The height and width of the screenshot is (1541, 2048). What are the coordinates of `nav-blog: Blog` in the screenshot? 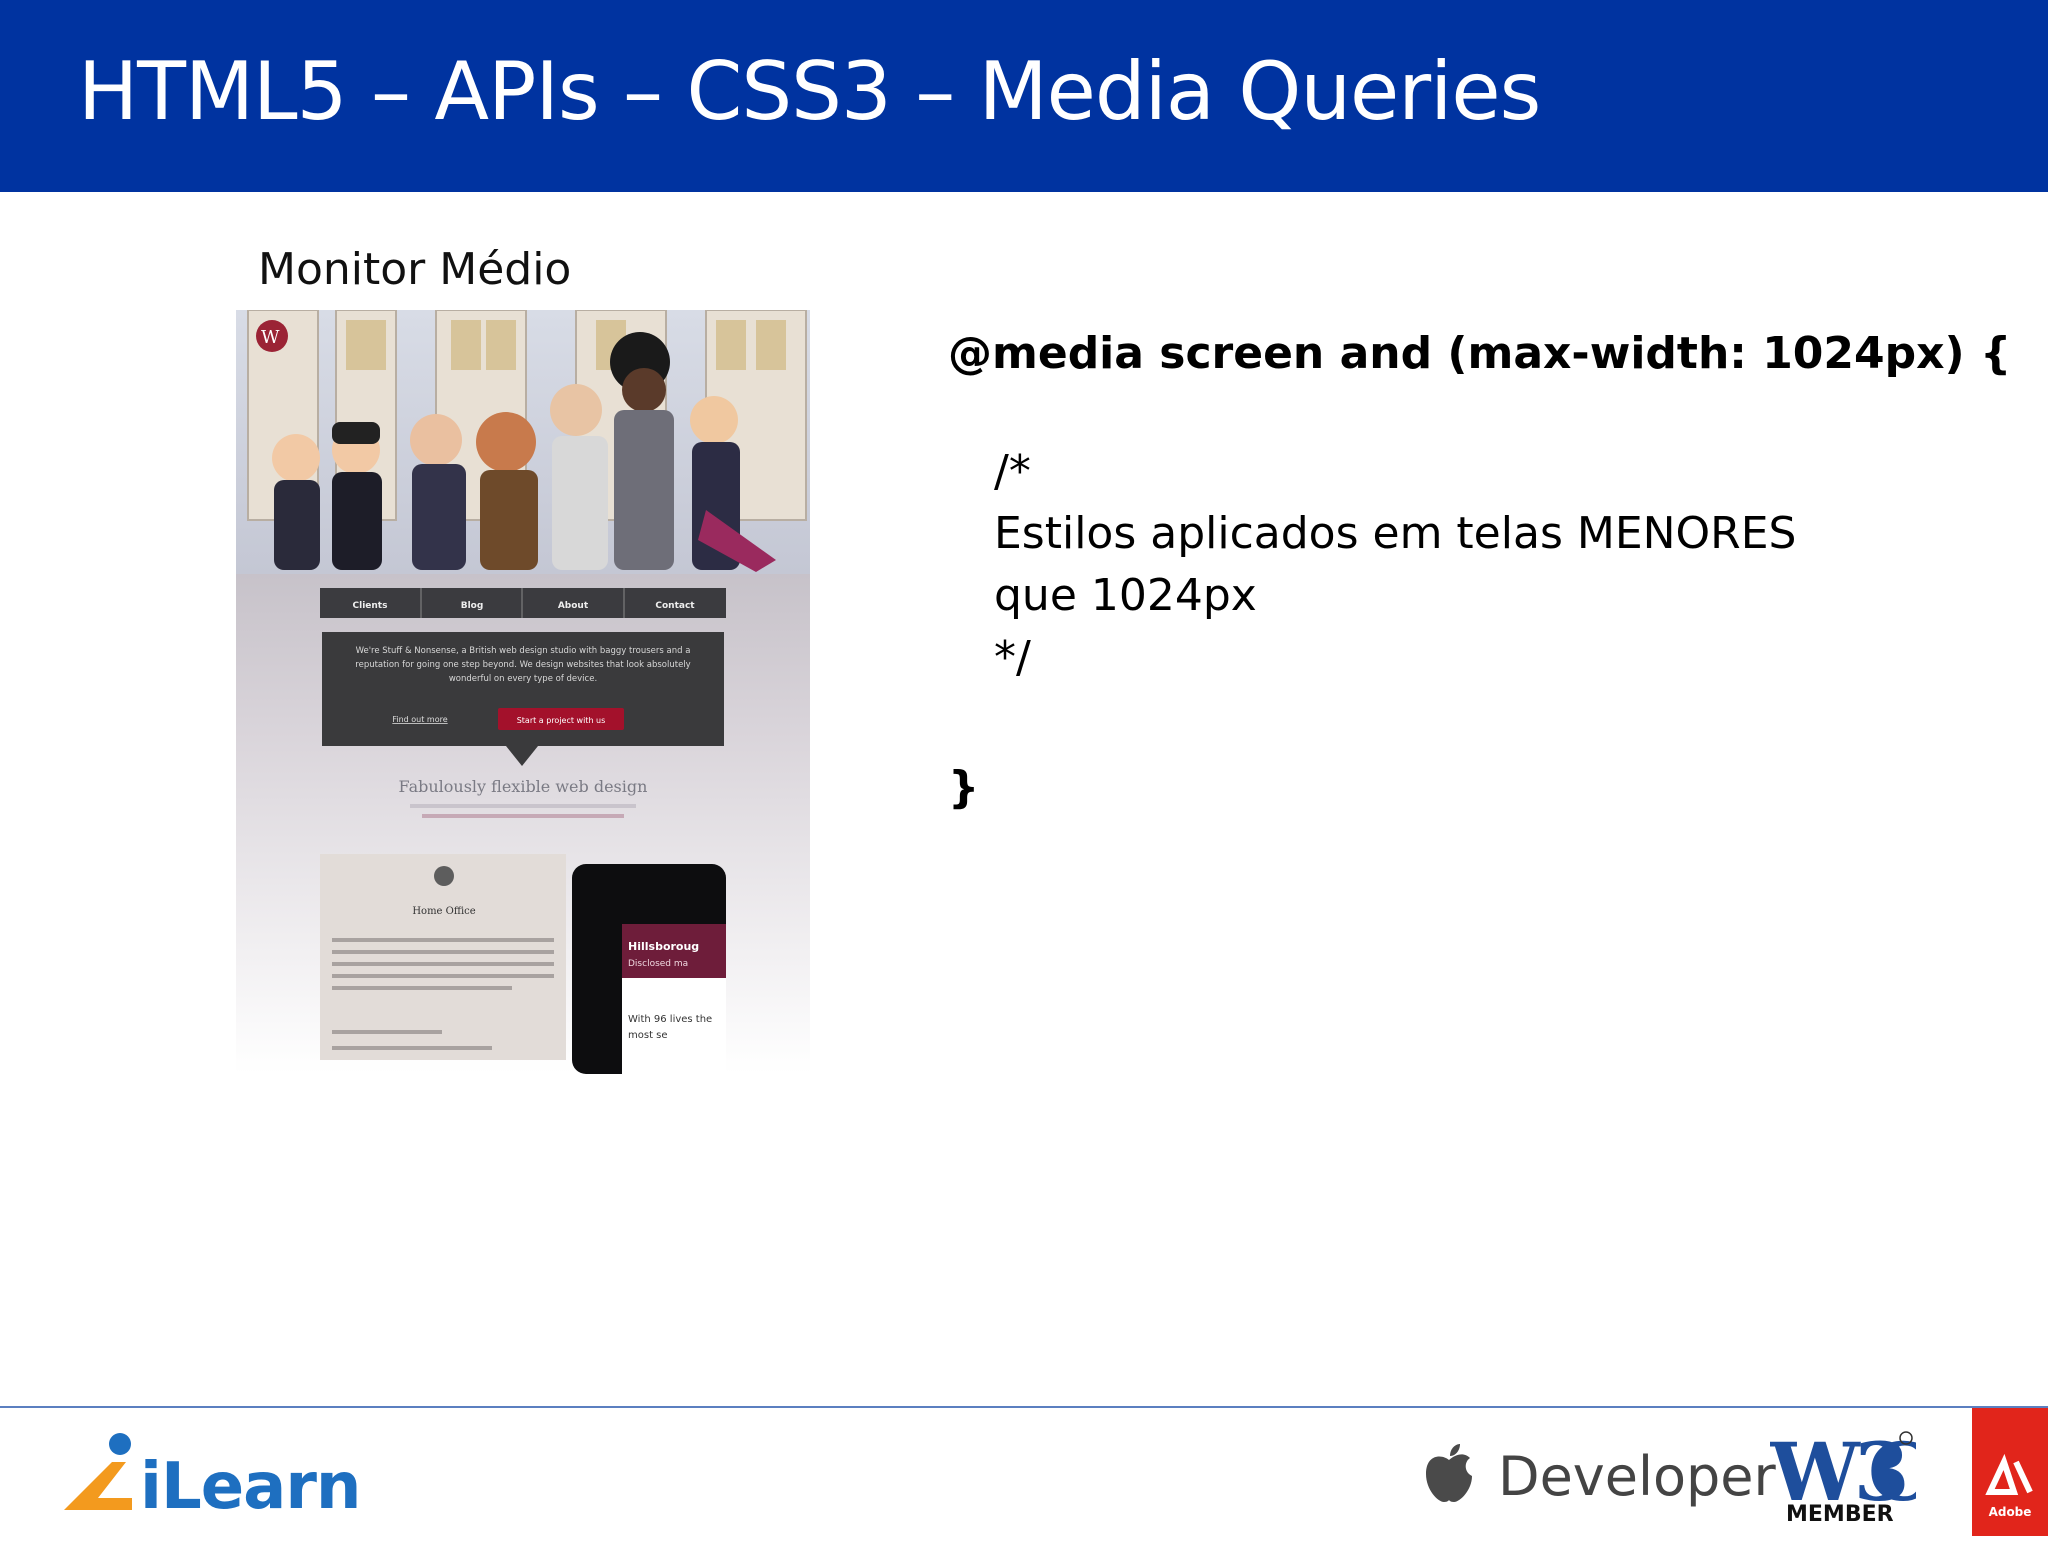 It's located at (472, 606).